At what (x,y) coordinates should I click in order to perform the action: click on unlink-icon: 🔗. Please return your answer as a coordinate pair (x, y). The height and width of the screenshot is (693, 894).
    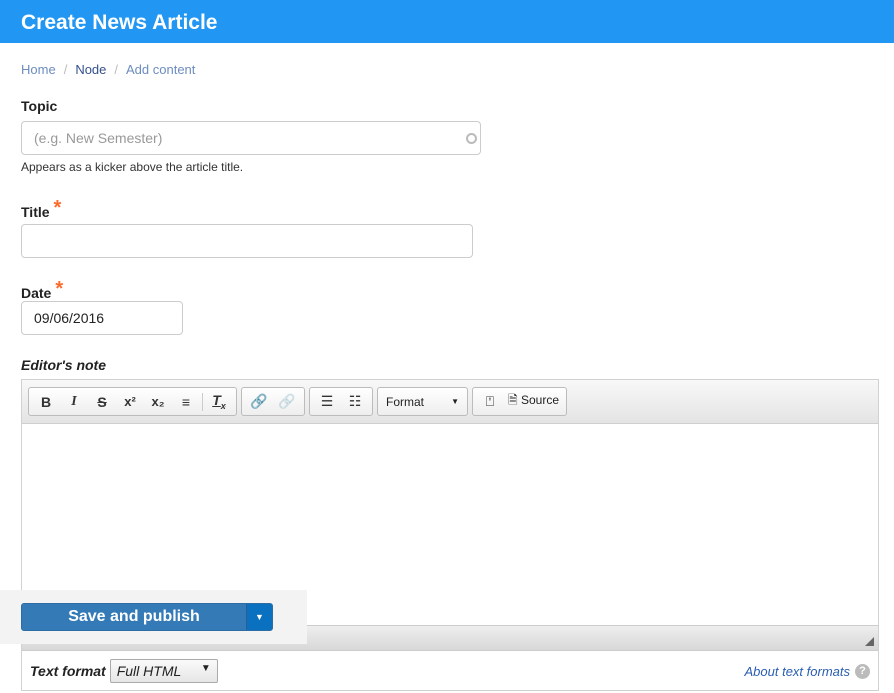
    Looking at the image, I should click on (287, 401).